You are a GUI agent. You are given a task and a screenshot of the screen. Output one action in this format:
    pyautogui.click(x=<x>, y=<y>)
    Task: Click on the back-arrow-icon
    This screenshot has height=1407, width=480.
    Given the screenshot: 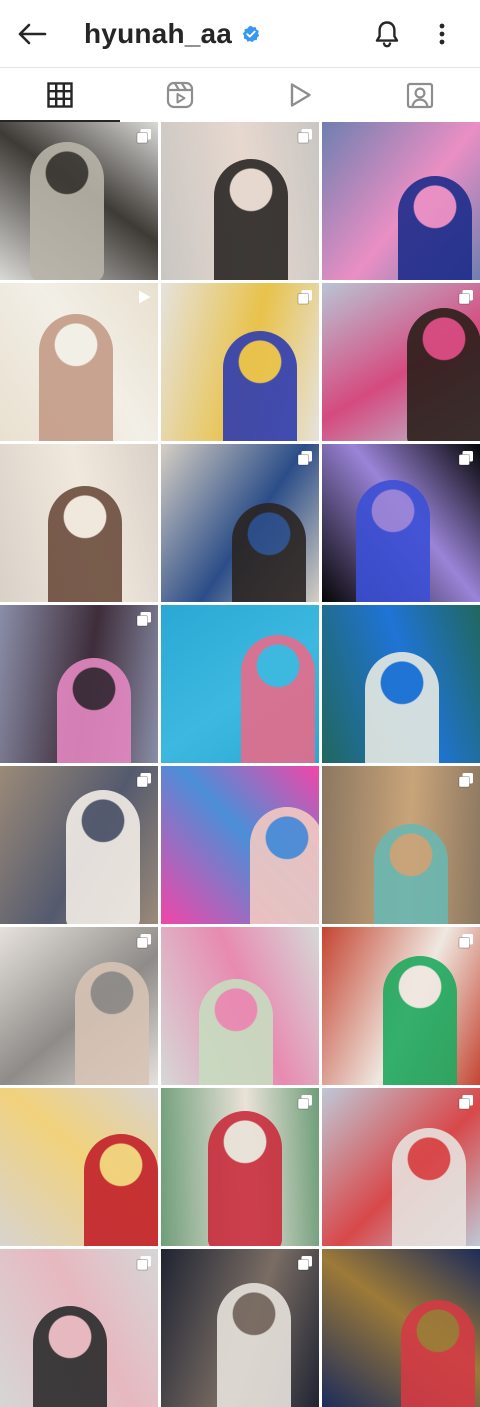 What is the action you would take?
    pyautogui.click(x=32, y=34)
    